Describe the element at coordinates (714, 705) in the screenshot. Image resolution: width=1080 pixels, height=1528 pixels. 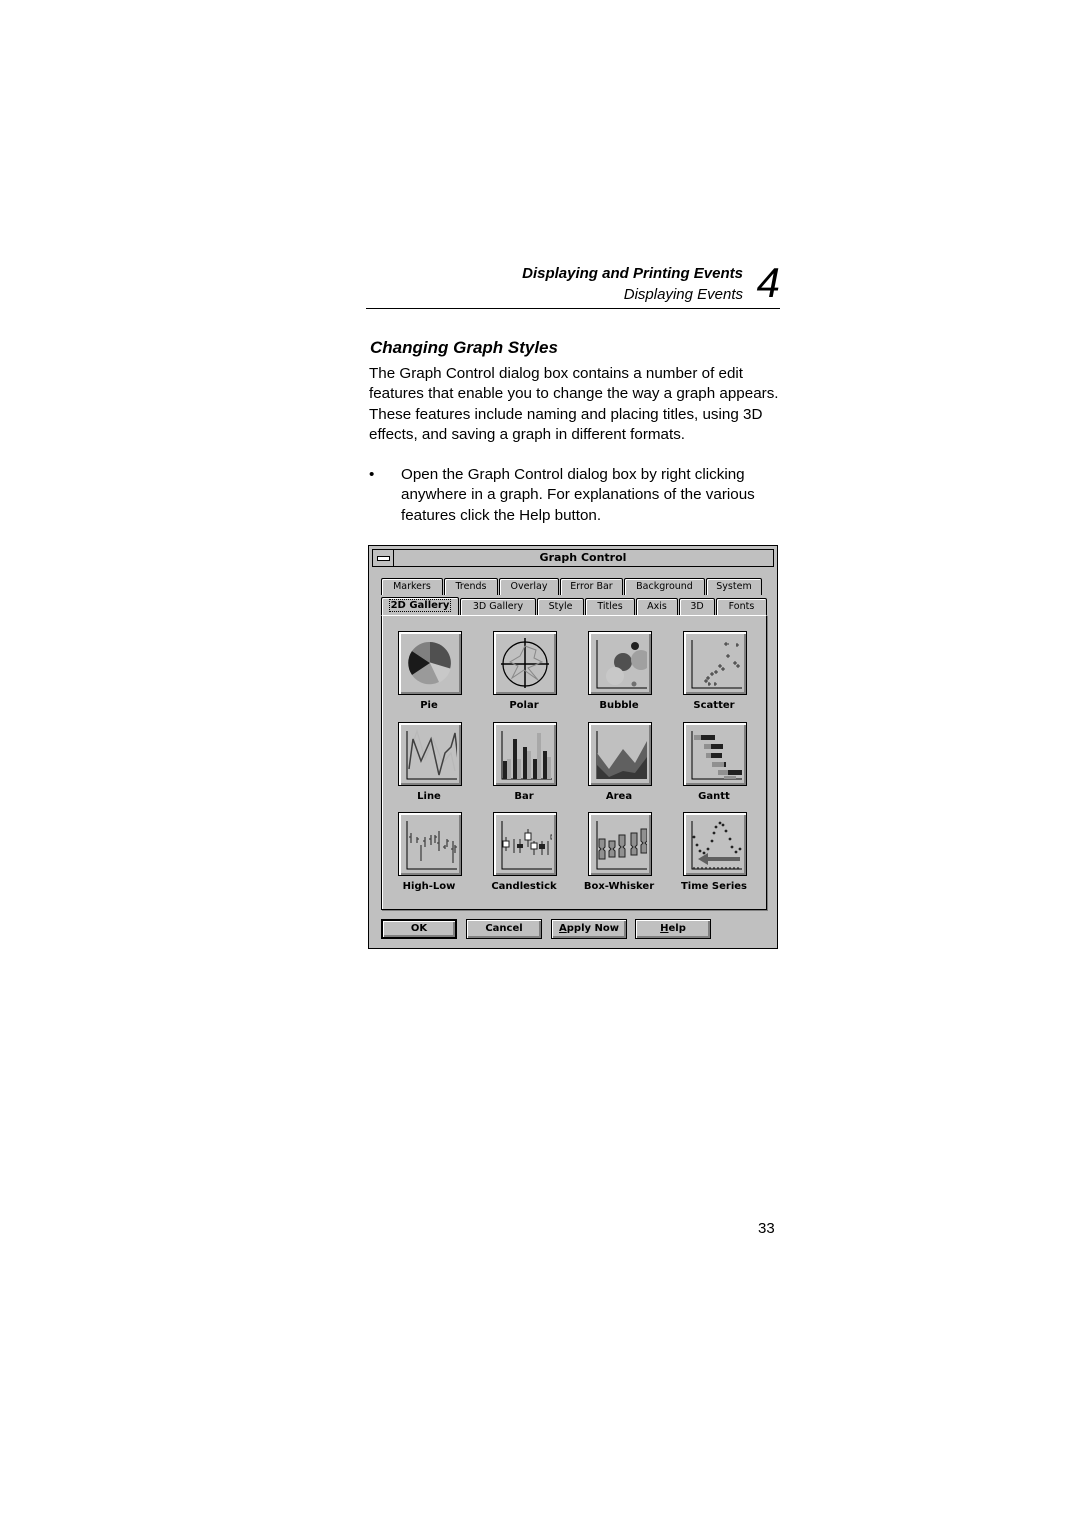
I see `gallery-label: Scatter` at that location.